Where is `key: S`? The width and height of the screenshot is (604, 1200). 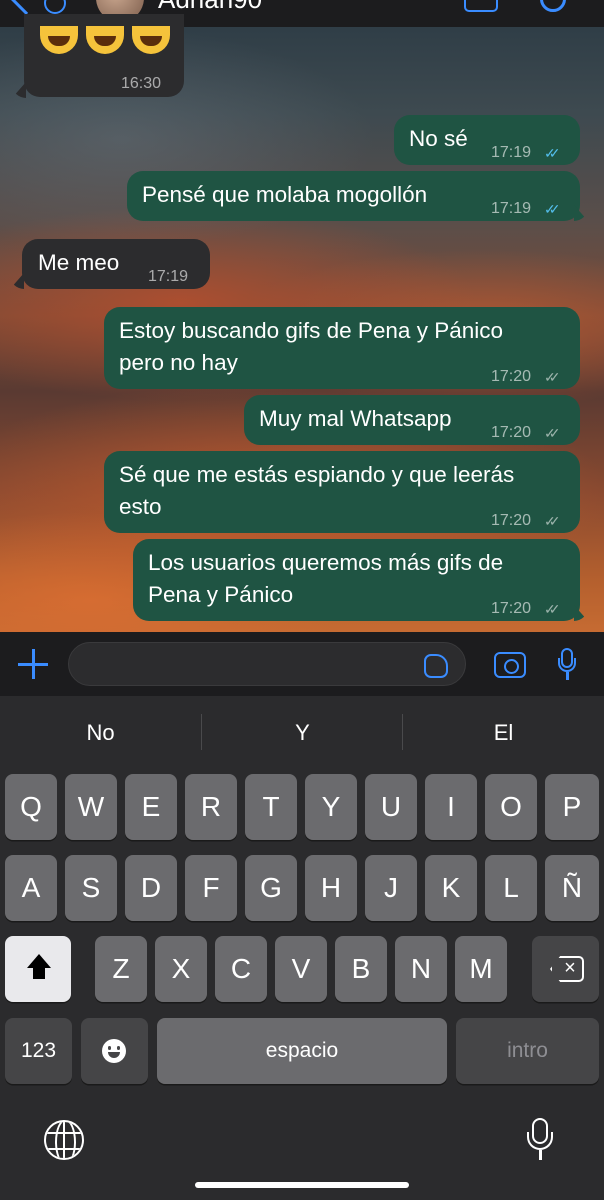 key: S is located at coordinates (91, 888).